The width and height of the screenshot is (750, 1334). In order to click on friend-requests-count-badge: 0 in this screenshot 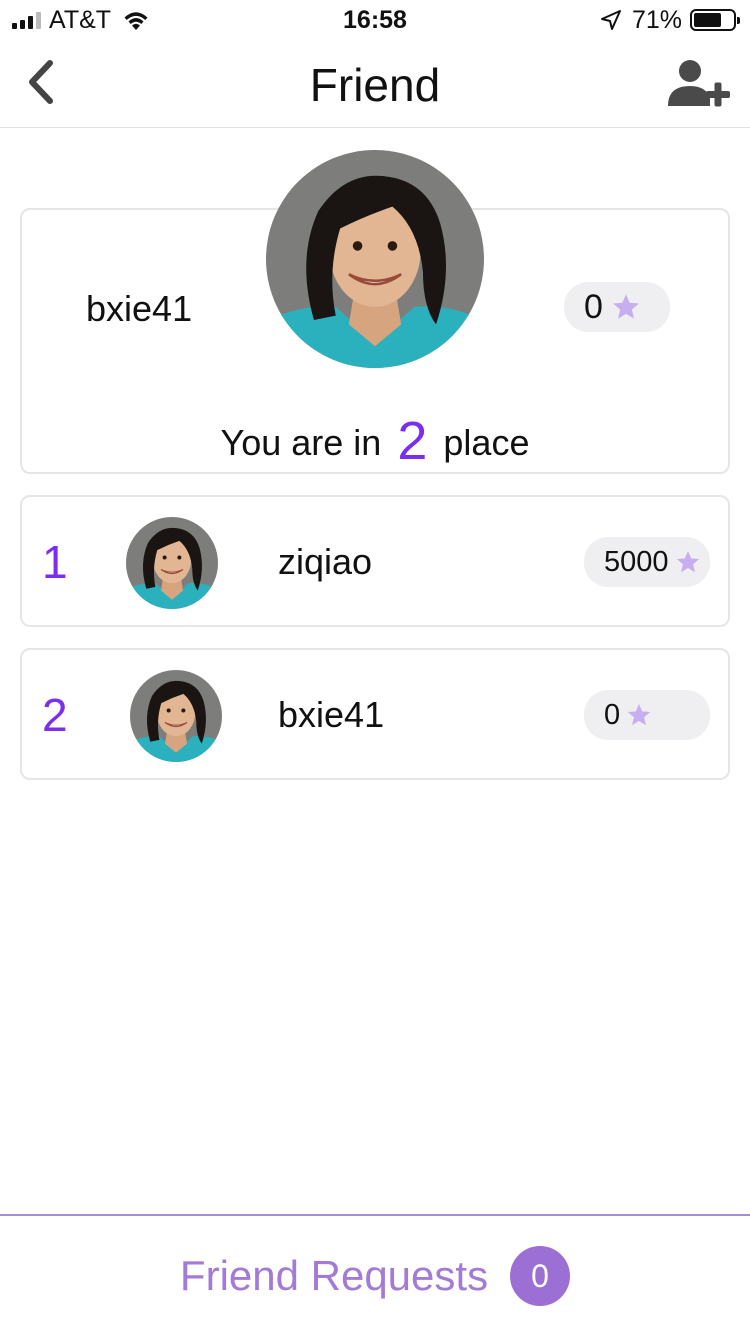, I will do `click(540, 1276)`.